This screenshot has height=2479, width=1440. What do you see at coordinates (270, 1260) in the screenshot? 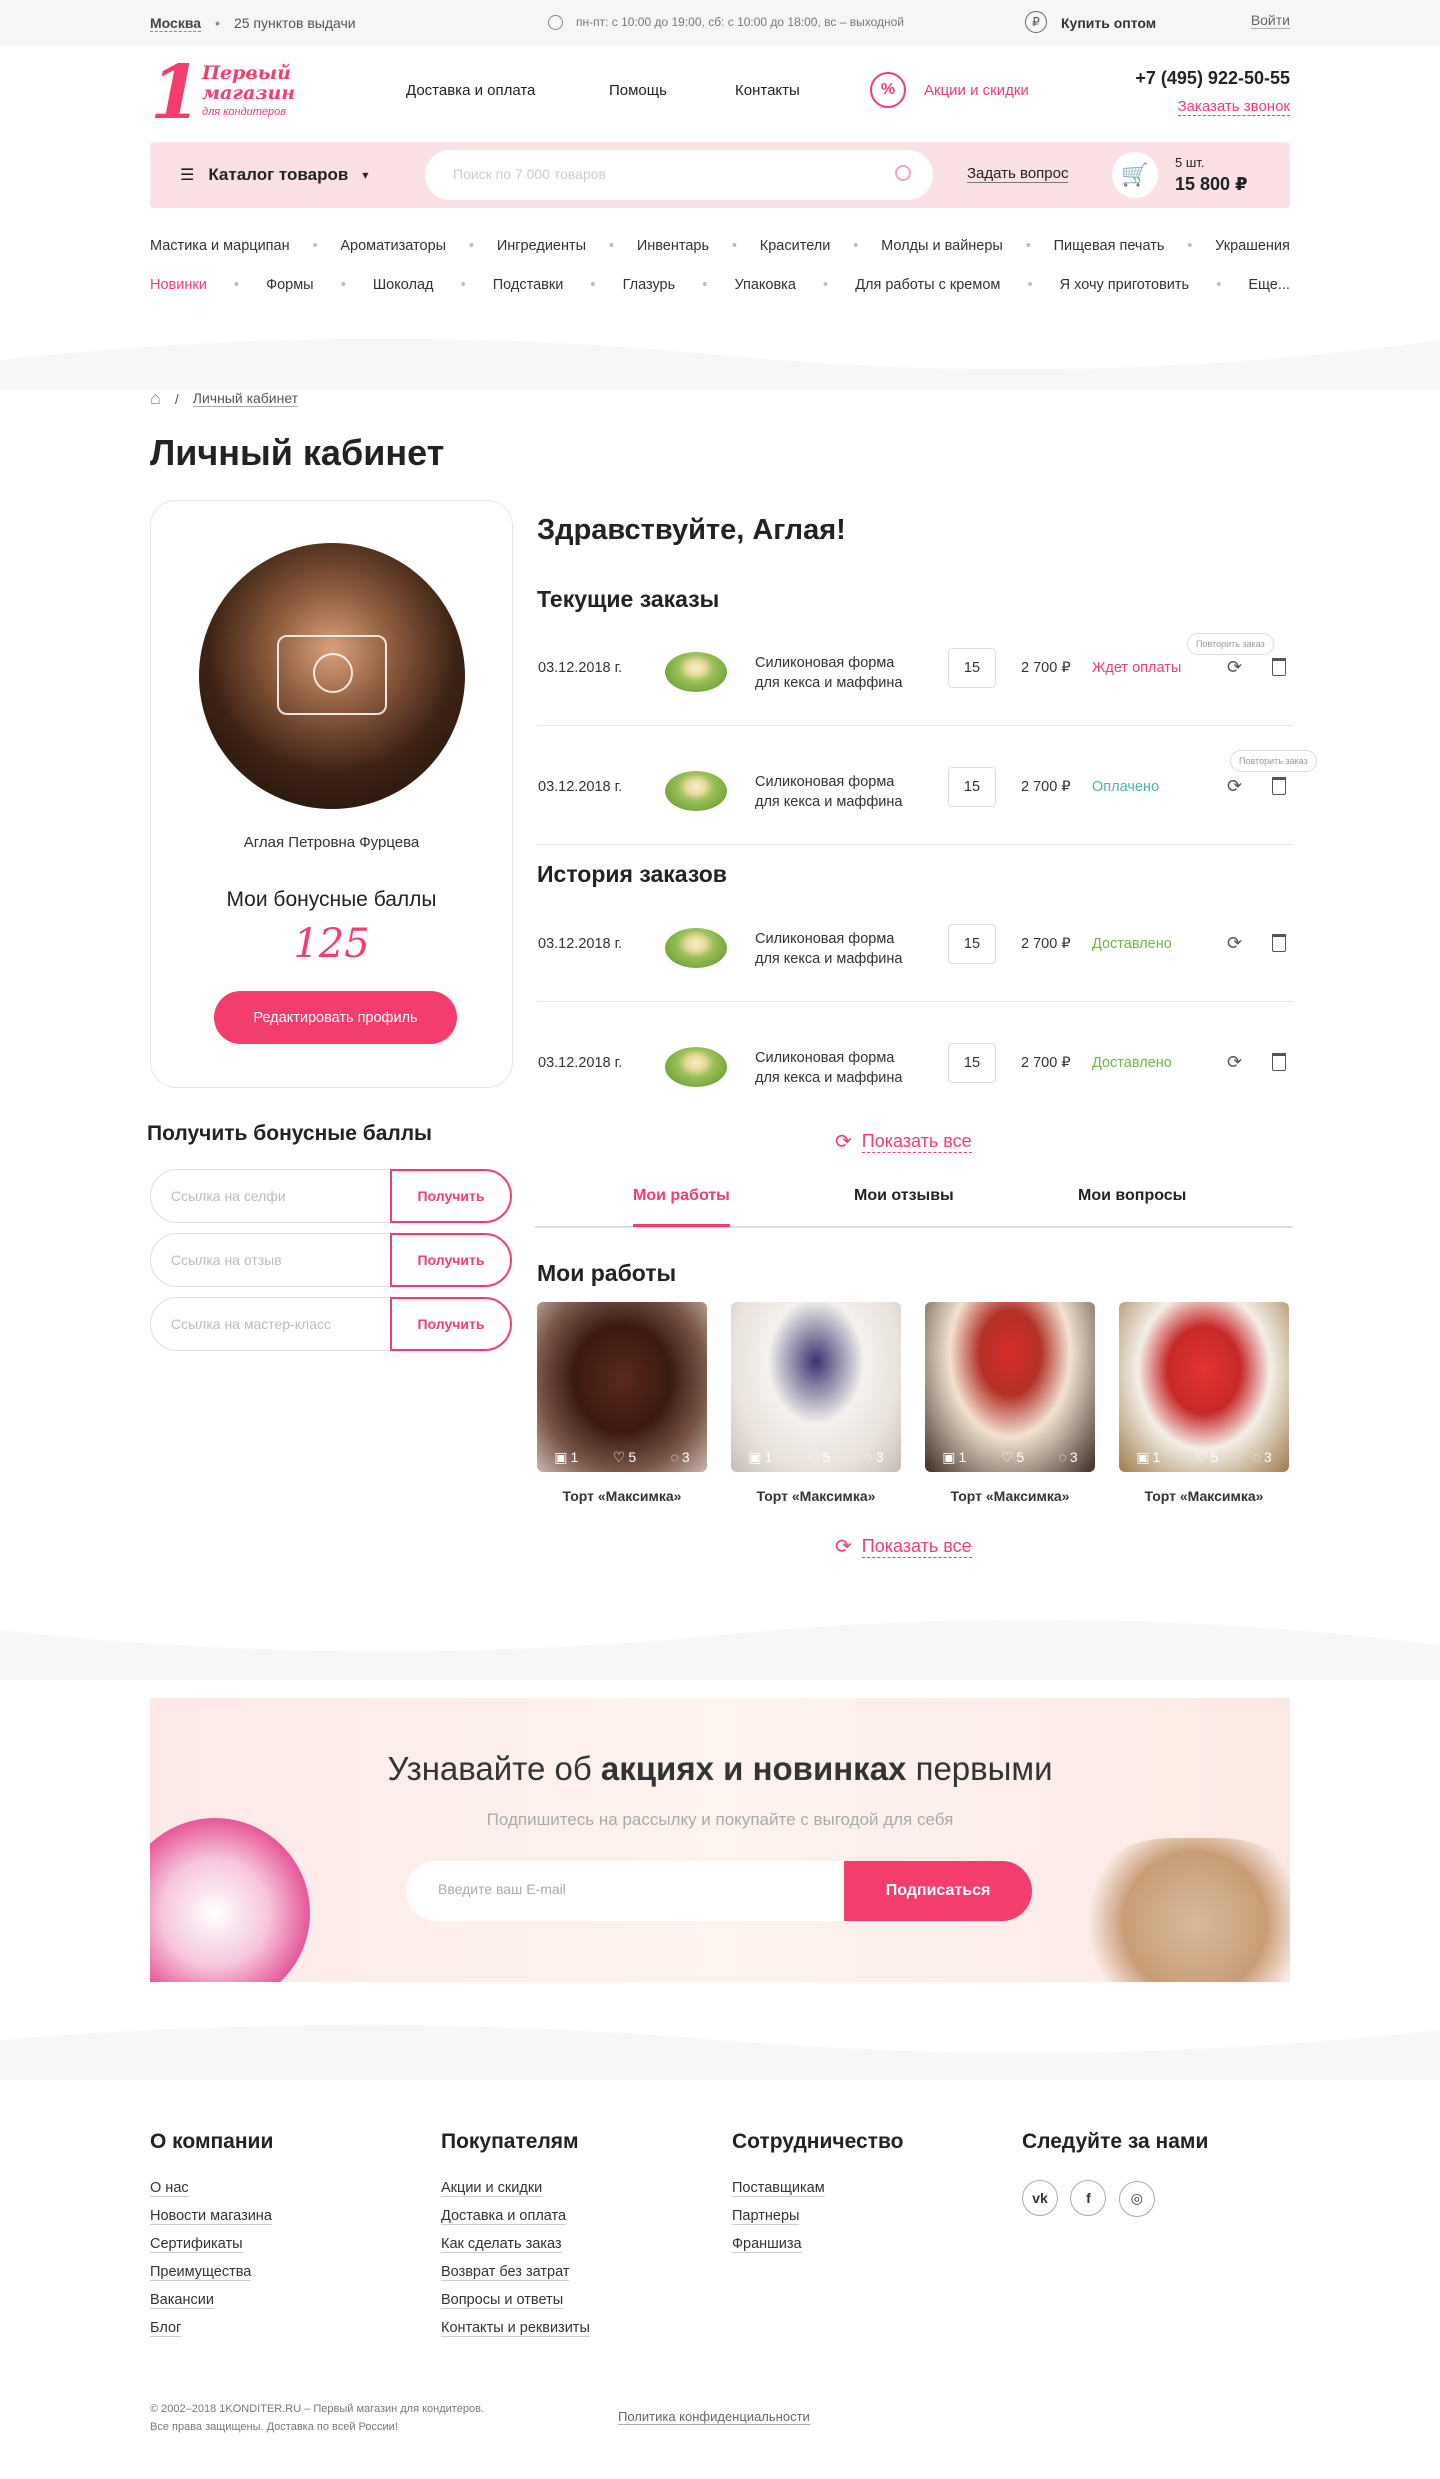
I see `bonus-link-input: Ссылка на отзыв` at bounding box center [270, 1260].